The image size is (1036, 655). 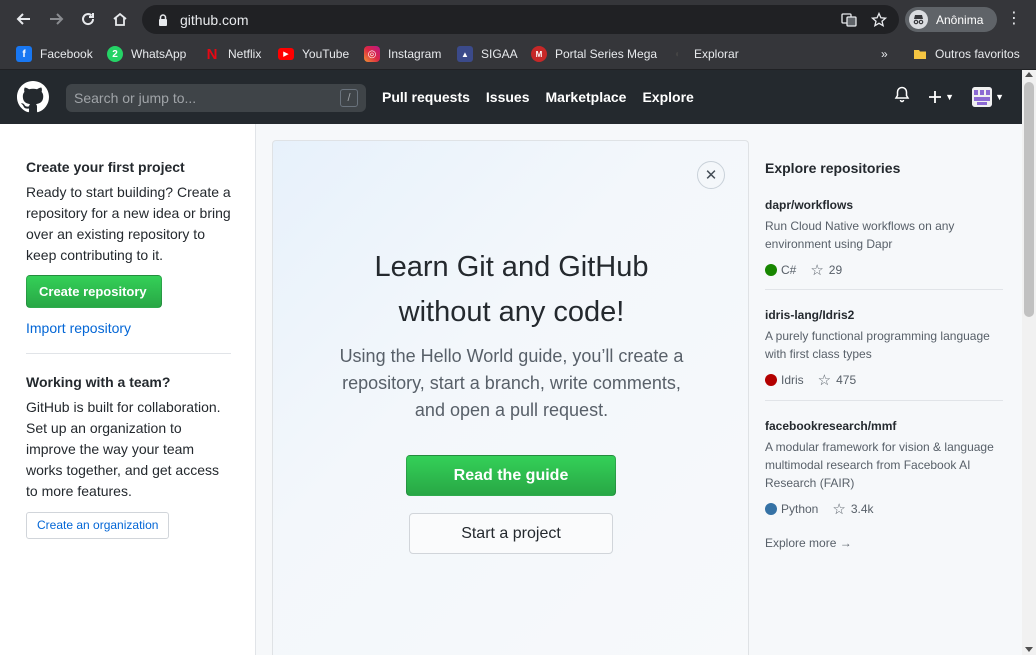 I want to click on repo-stars: 3.4k, so click(x=862, y=509).